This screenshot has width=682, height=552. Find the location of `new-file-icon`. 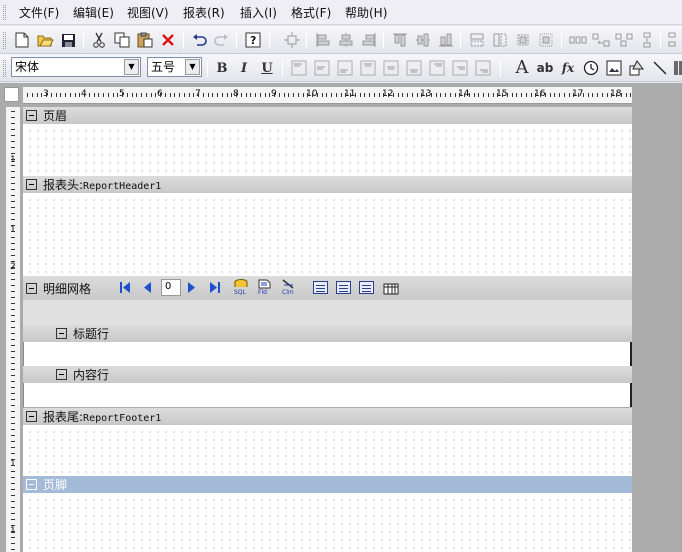

new-file-icon is located at coordinates (22, 40).